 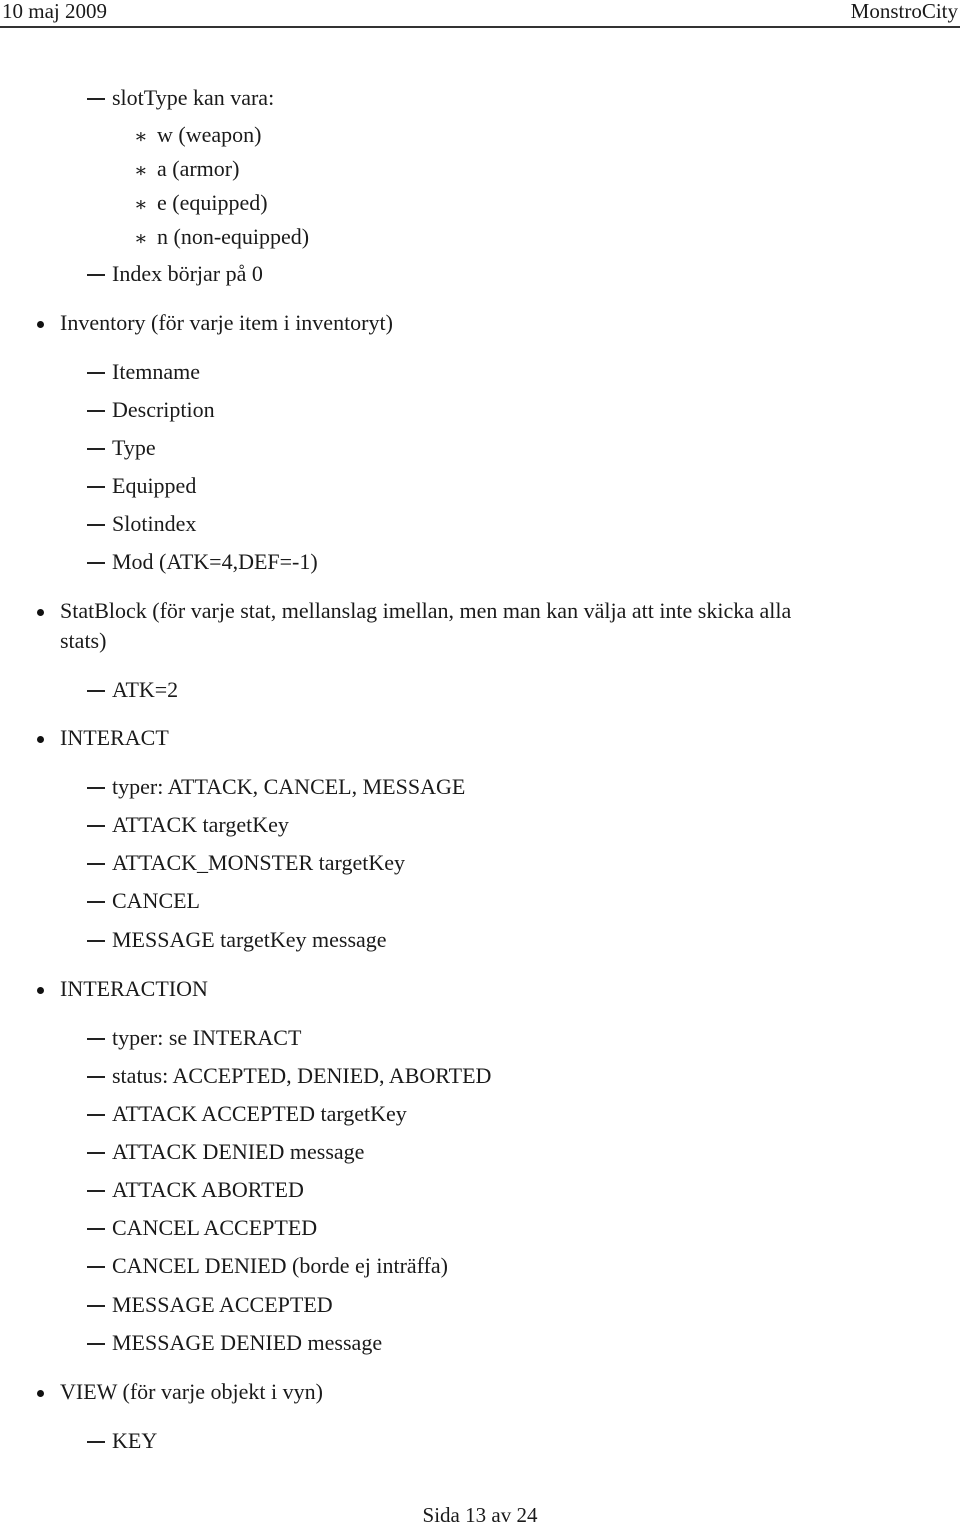 I want to click on list-item: MESSAGE ACCEPTED, so click(x=222, y=1304).